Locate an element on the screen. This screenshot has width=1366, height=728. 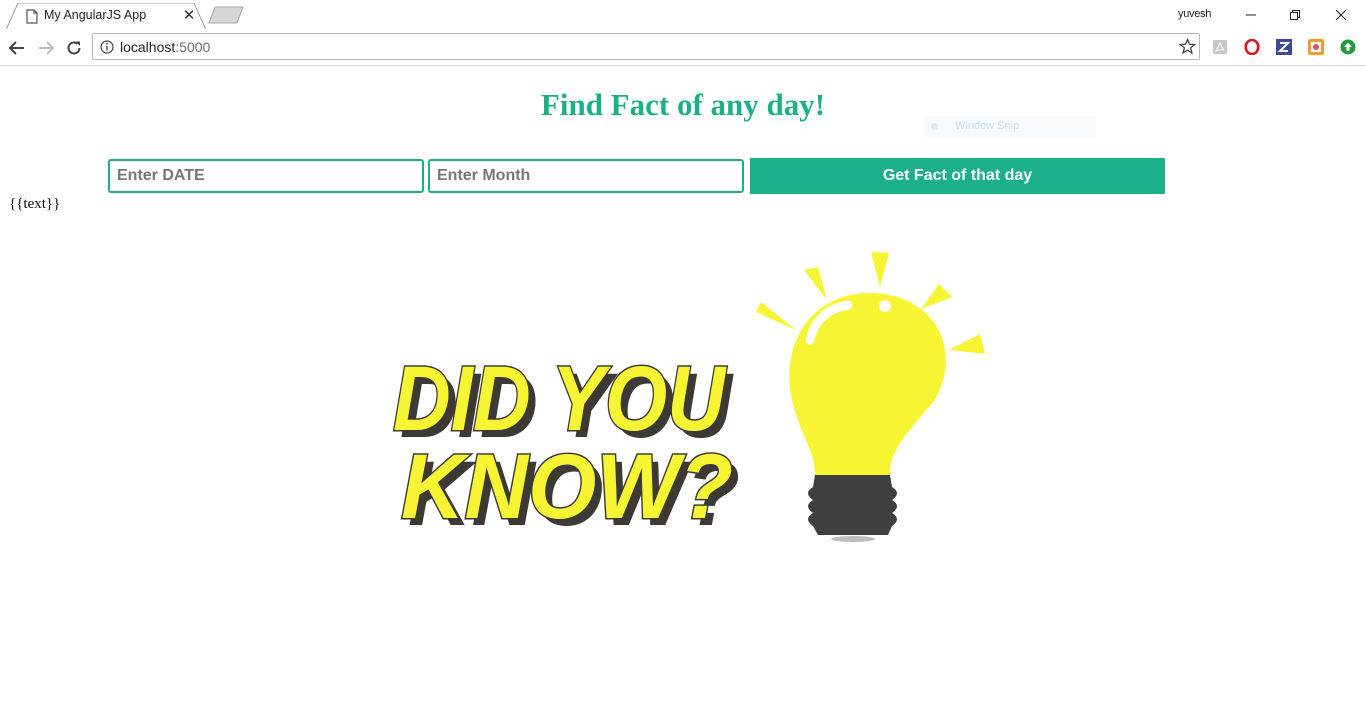
close-icon is located at coordinates (1341, 14).